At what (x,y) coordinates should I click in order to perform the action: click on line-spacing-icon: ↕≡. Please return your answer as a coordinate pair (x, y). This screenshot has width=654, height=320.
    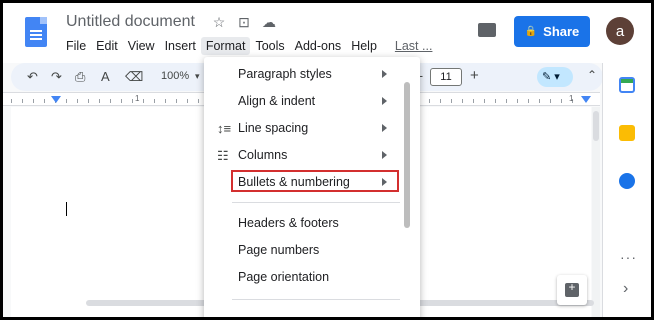
    Looking at the image, I should click on (224, 128).